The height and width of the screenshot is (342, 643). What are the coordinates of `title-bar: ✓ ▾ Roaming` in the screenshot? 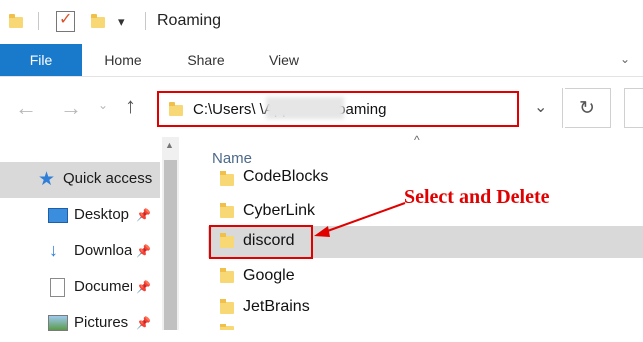 It's located at (321, 22).